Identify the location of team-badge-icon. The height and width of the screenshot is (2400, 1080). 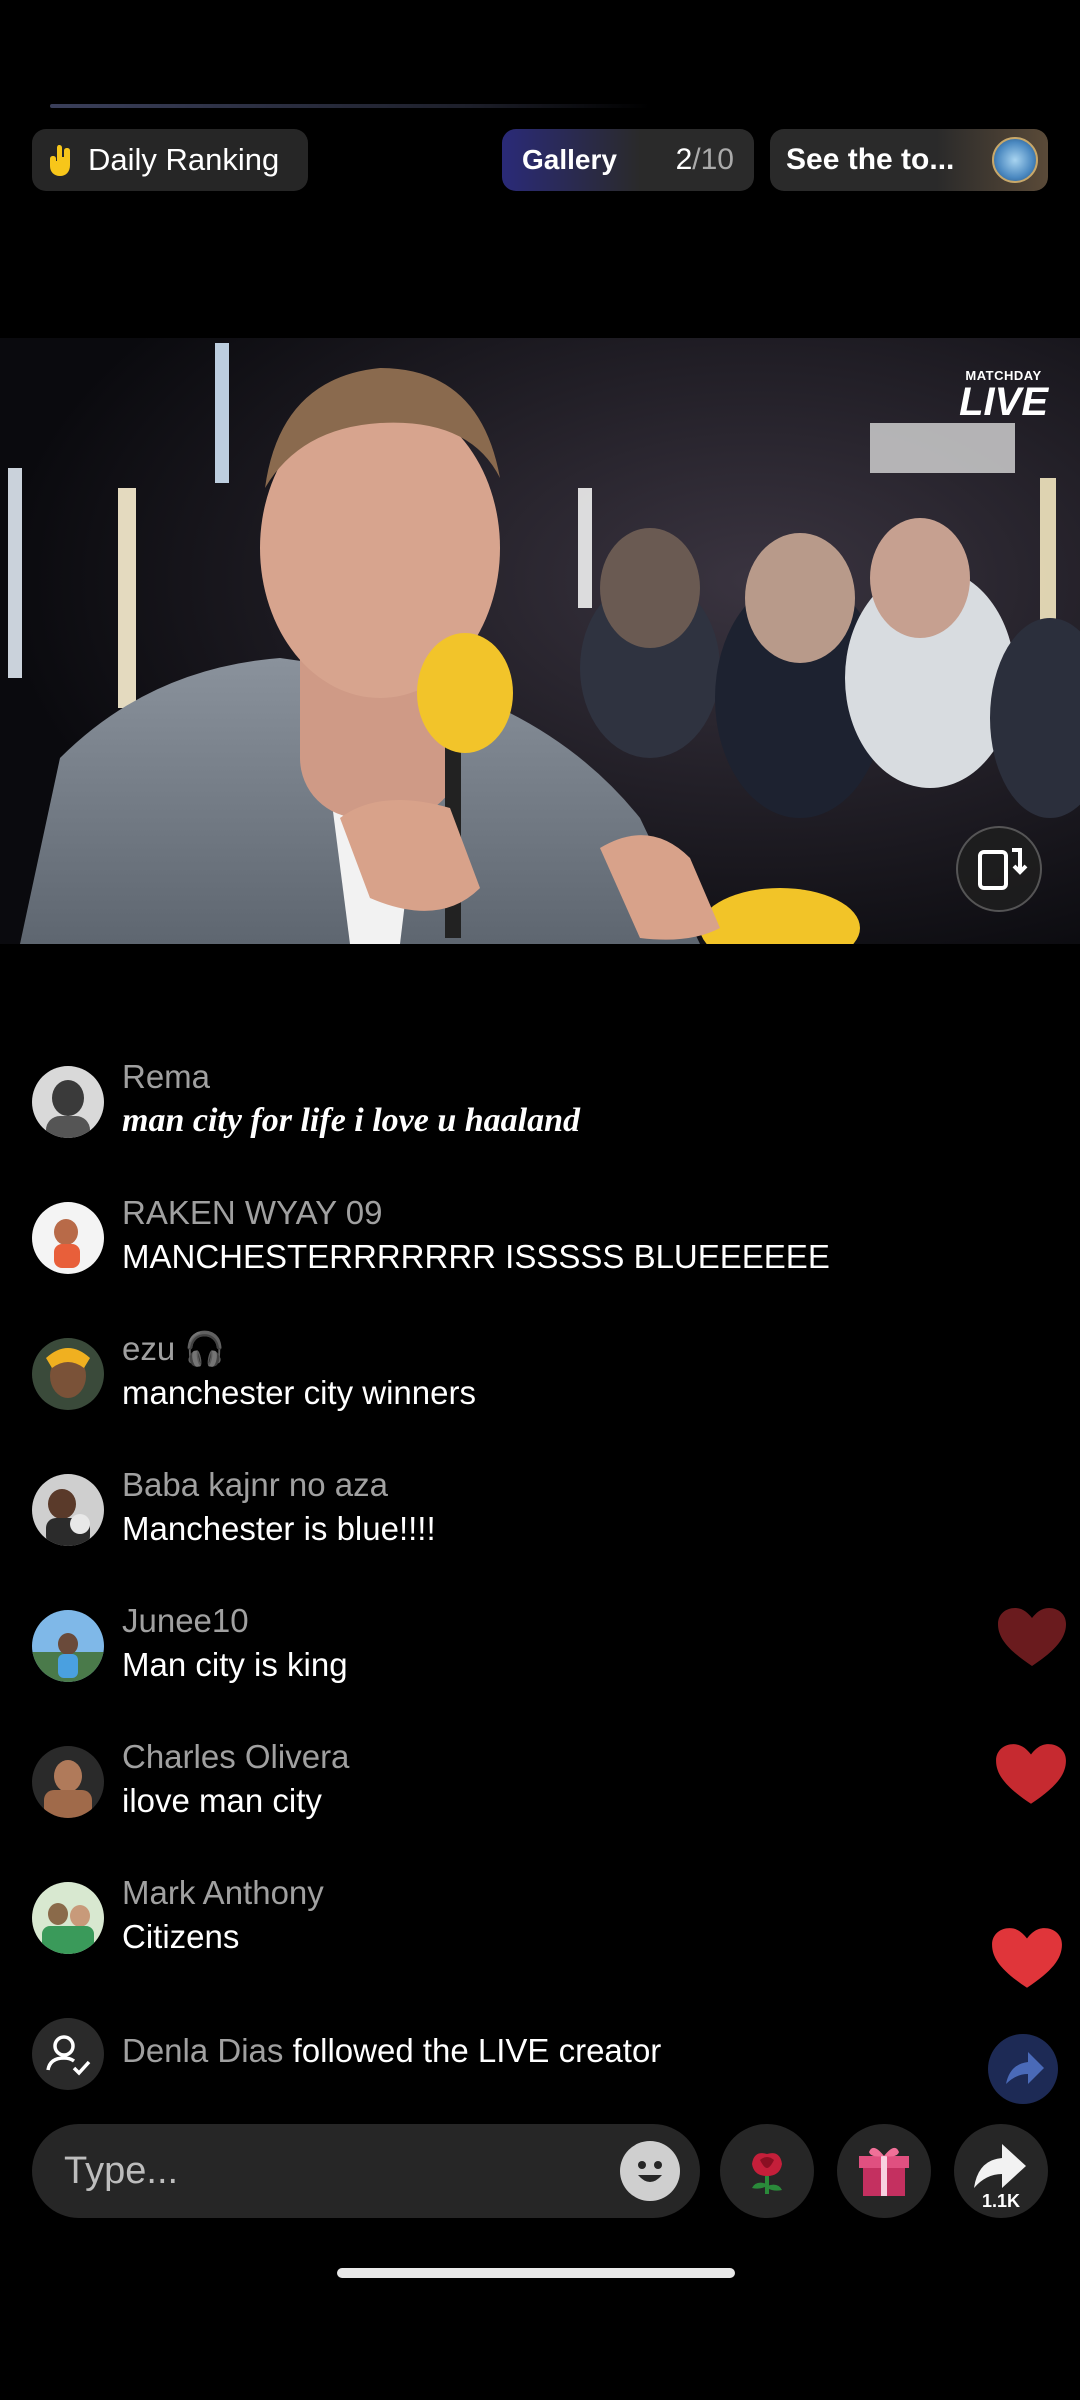
(1015, 160).